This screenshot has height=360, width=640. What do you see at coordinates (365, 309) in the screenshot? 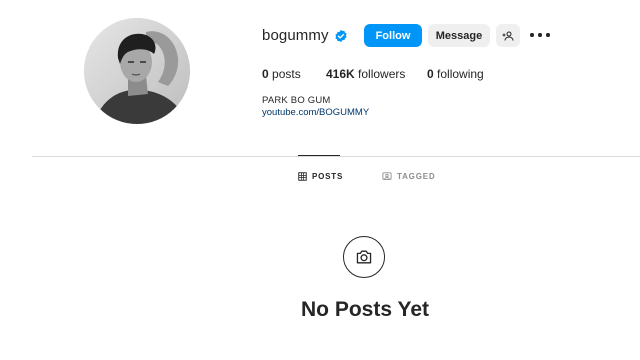
I see `empty-state-title: No Posts Yet` at bounding box center [365, 309].